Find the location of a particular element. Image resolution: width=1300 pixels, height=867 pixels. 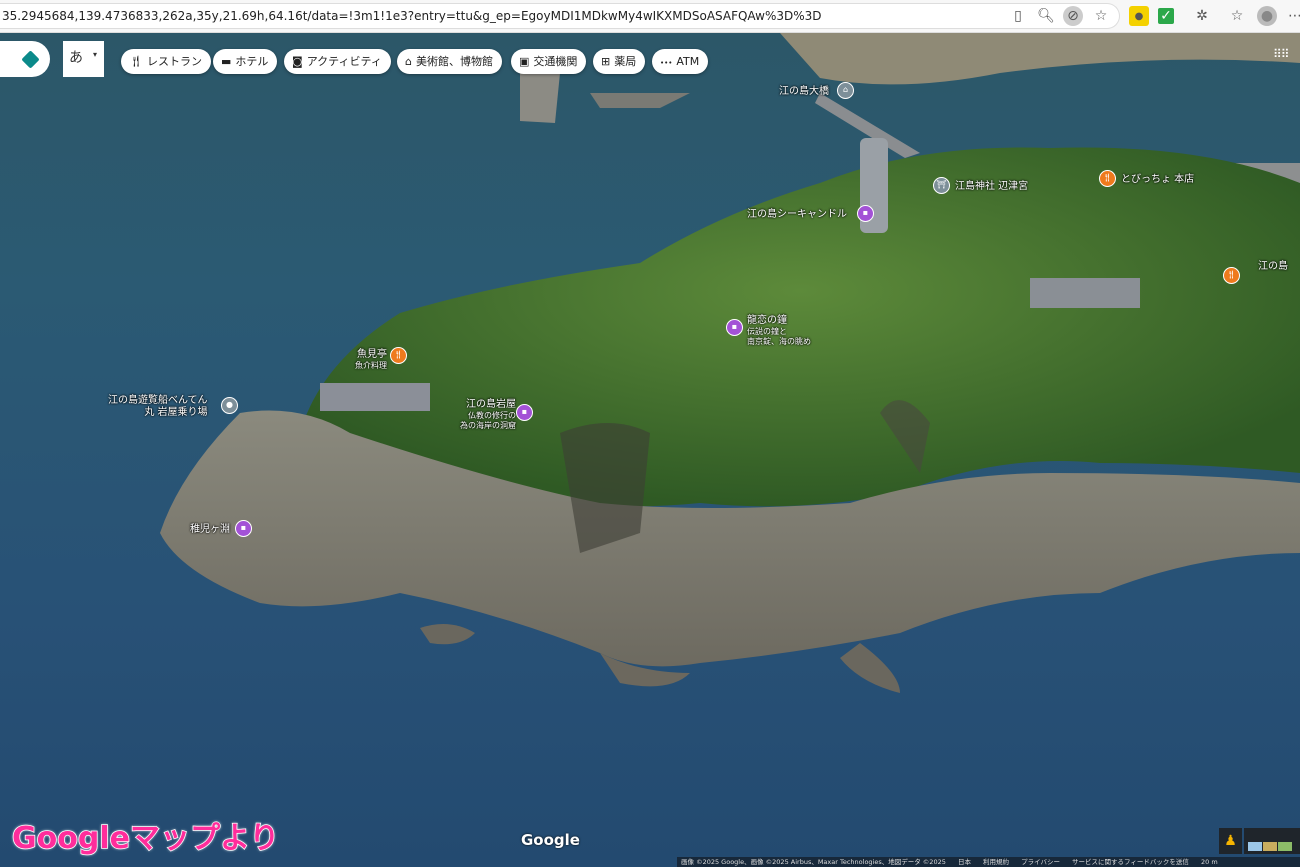

place-label: 魚見亭 魚介料理 is located at coordinates (371, 360).